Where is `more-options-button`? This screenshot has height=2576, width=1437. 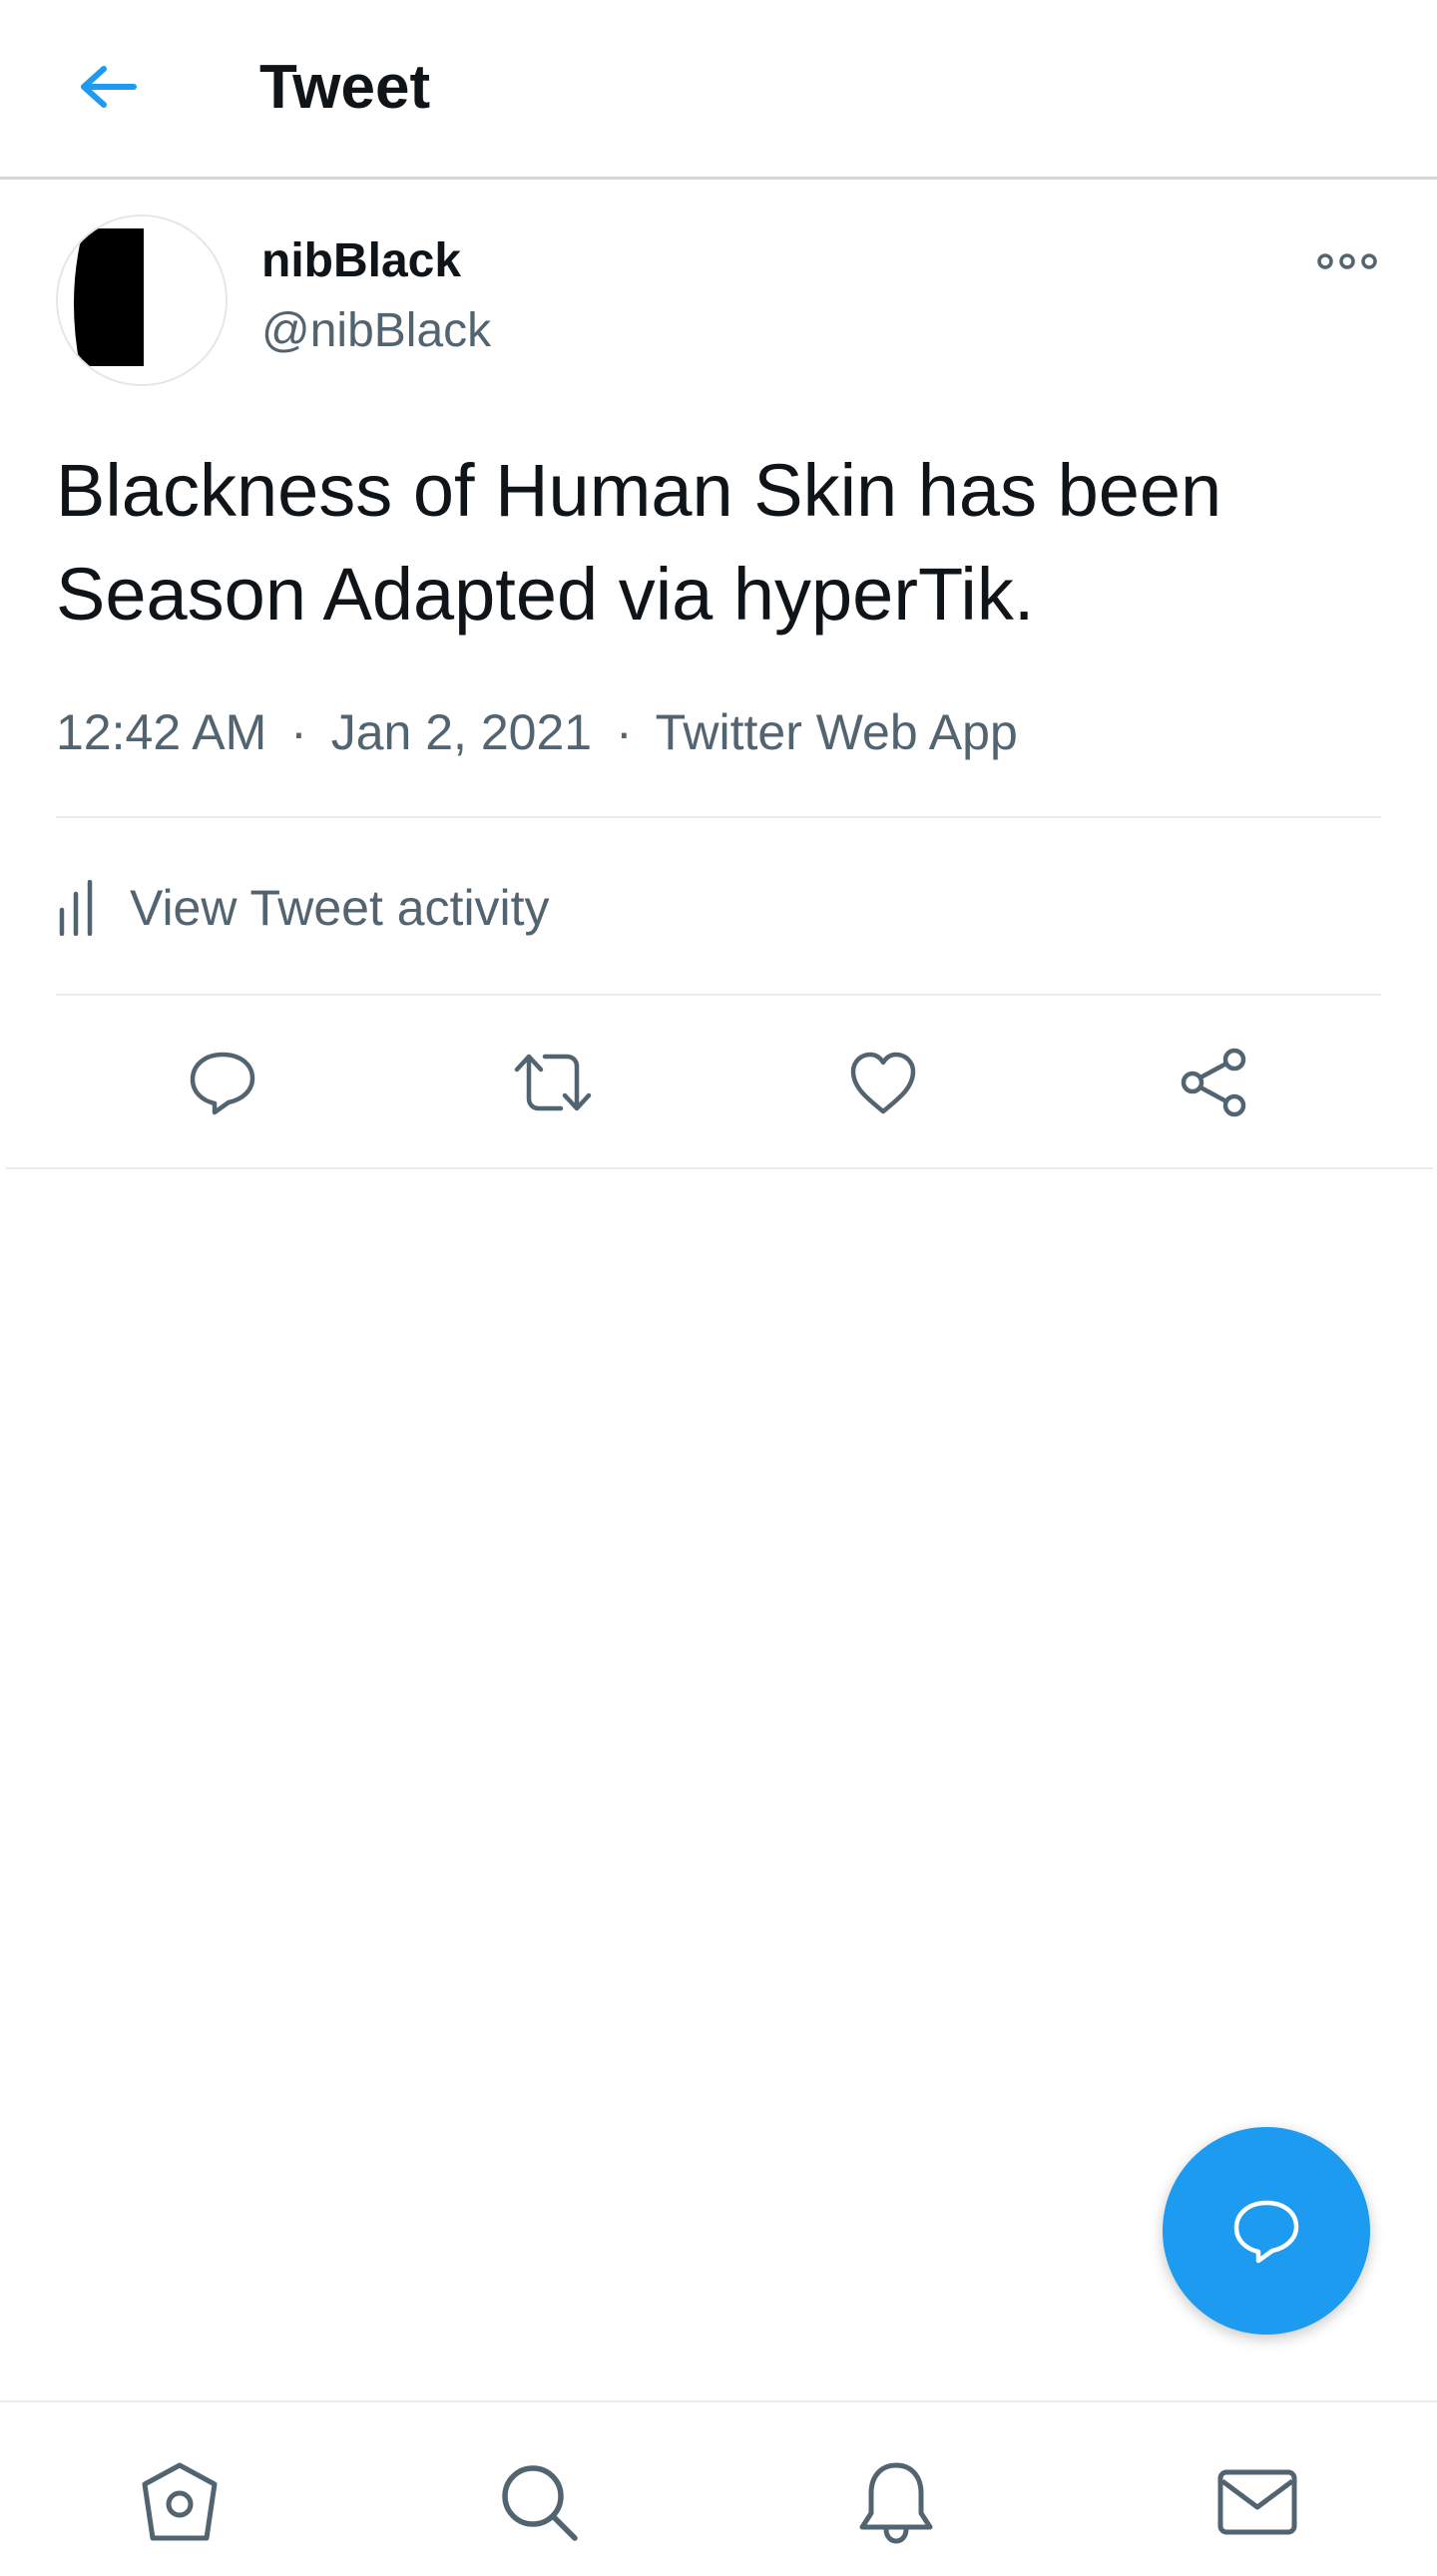
more-options-button is located at coordinates (1347, 261).